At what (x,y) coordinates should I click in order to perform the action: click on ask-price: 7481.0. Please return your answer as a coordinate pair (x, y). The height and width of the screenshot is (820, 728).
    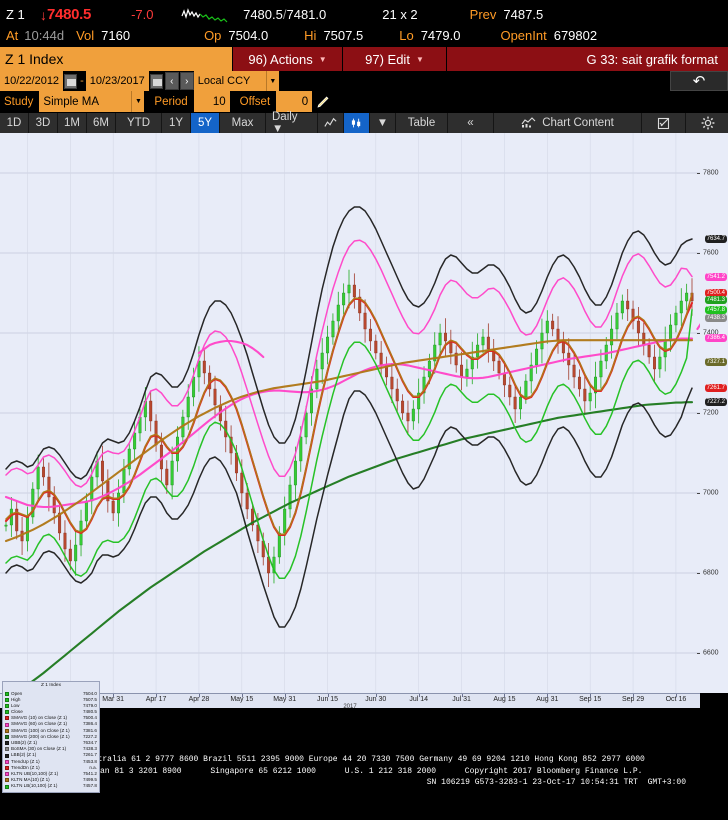
    Looking at the image, I should click on (306, 14).